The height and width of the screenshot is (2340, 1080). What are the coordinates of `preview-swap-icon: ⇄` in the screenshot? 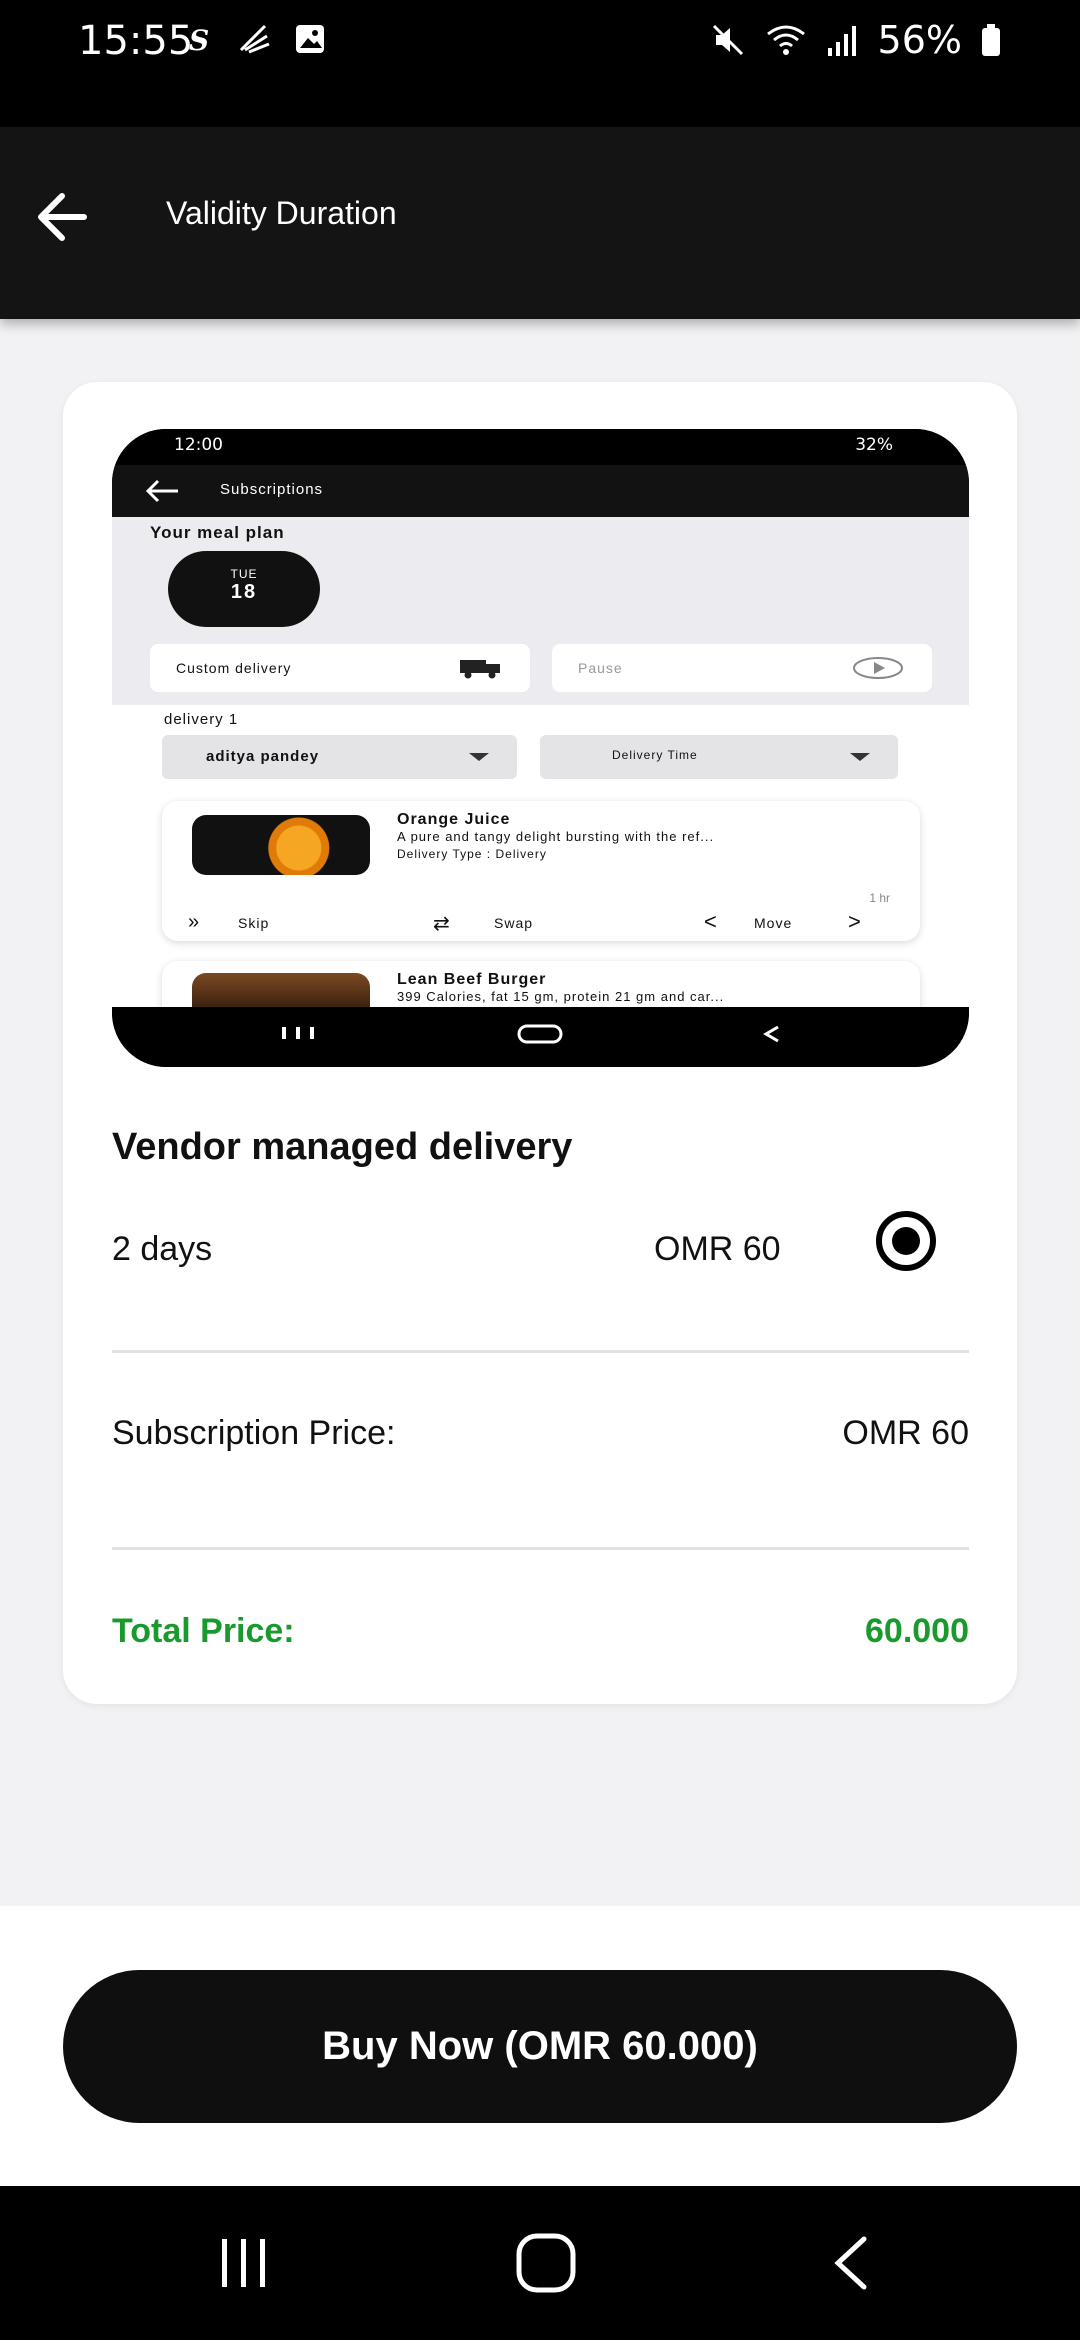 It's located at (442, 924).